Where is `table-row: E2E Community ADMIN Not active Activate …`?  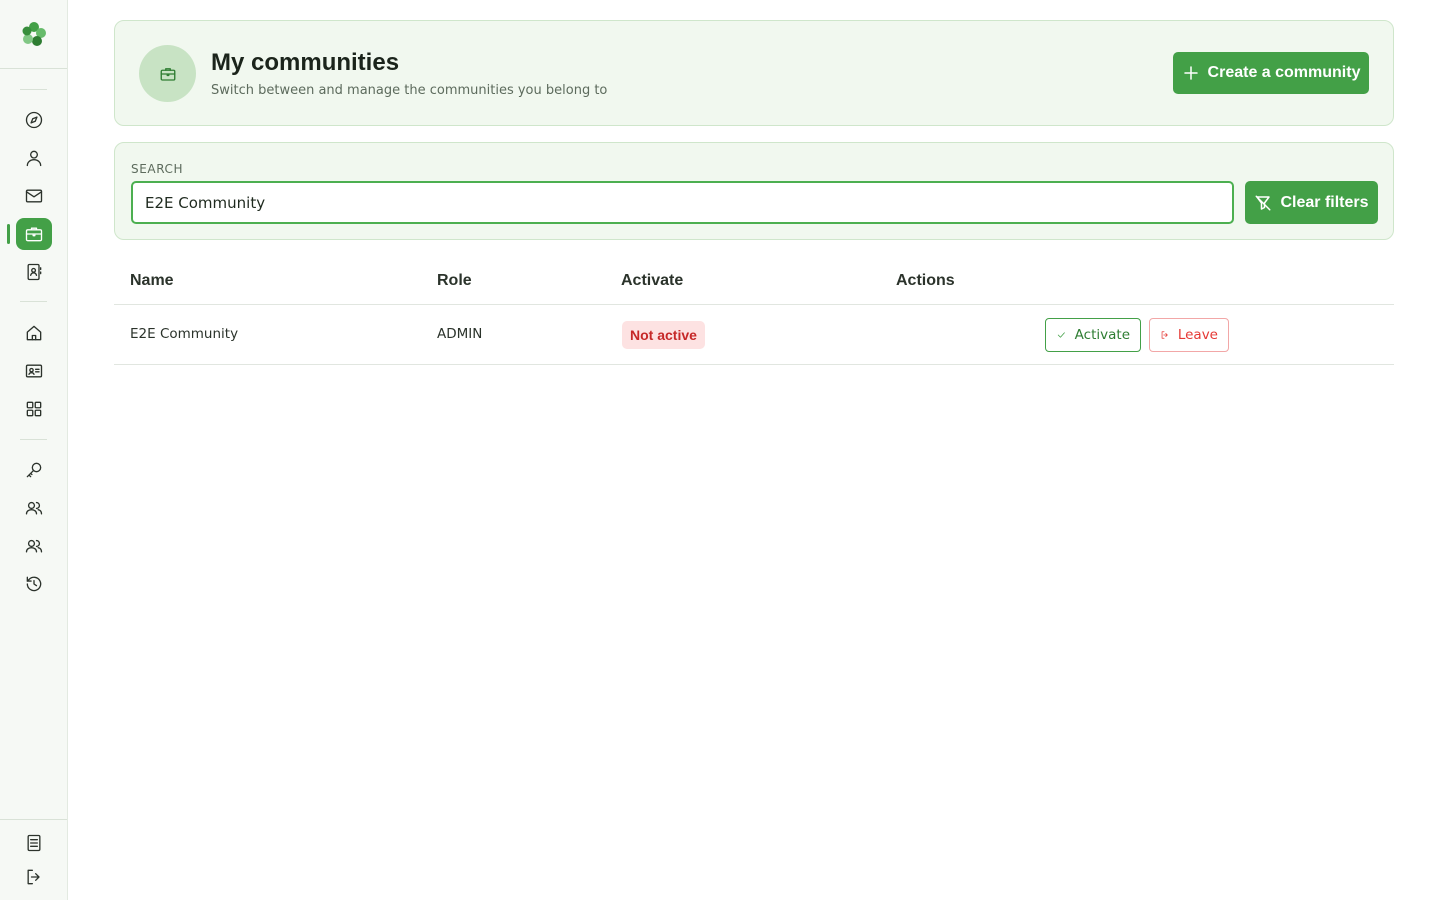
table-row: E2E Community ADMIN Not active Activate … is located at coordinates (754, 335).